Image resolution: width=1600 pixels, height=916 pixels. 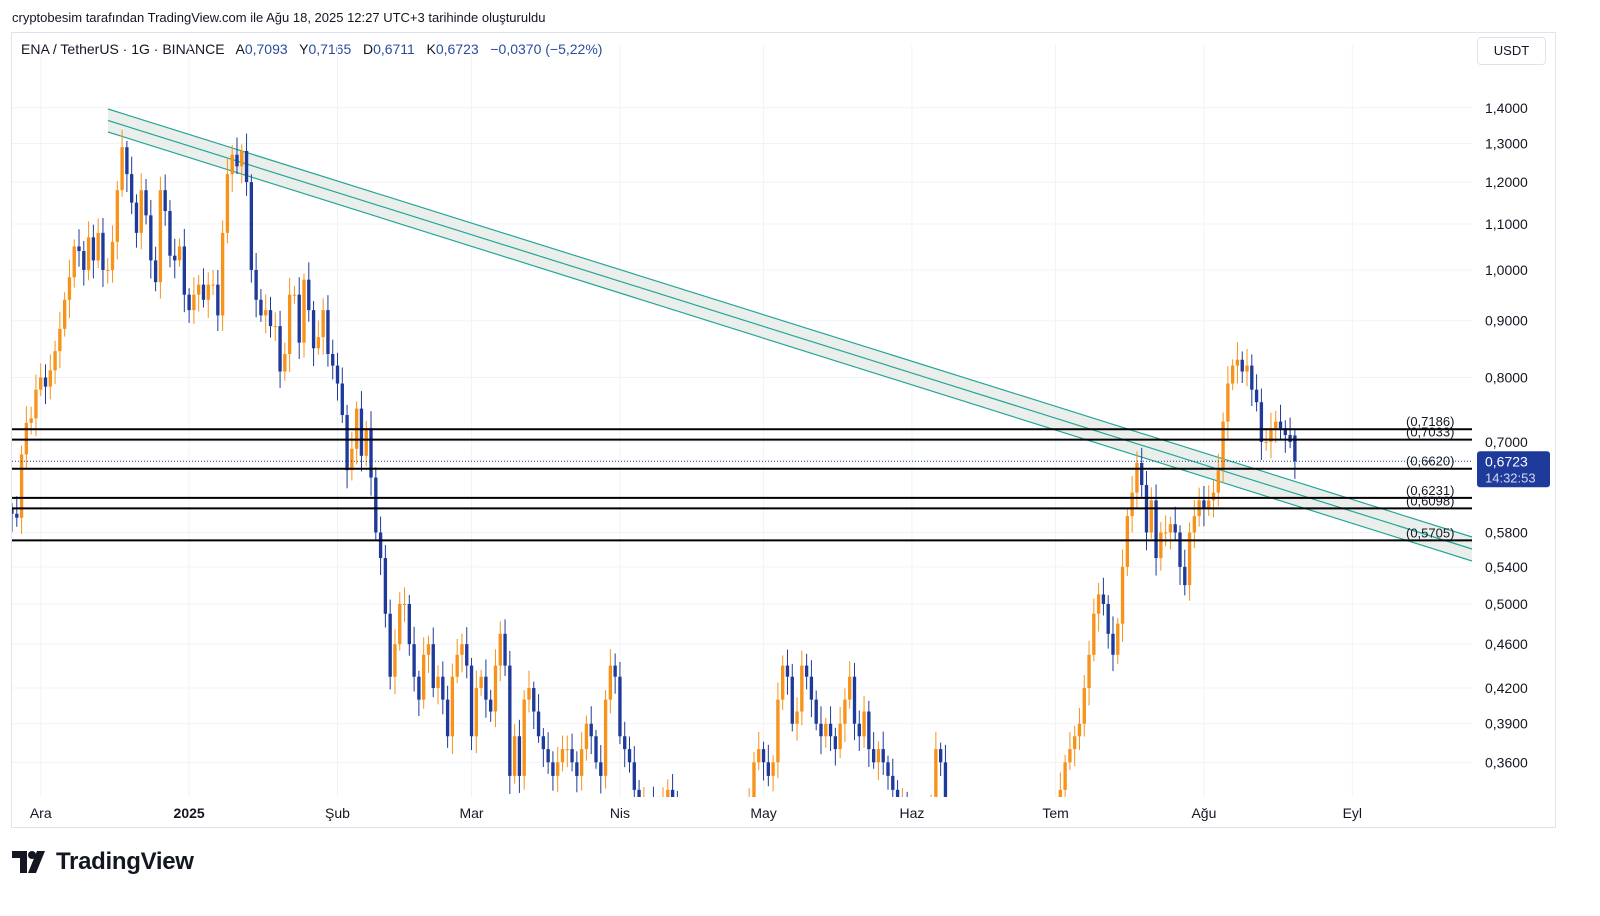 What do you see at coordinates (1430, 432) in the screenshot?
I see `level-label: (0,7033)` at bounding box center [1430, 432].